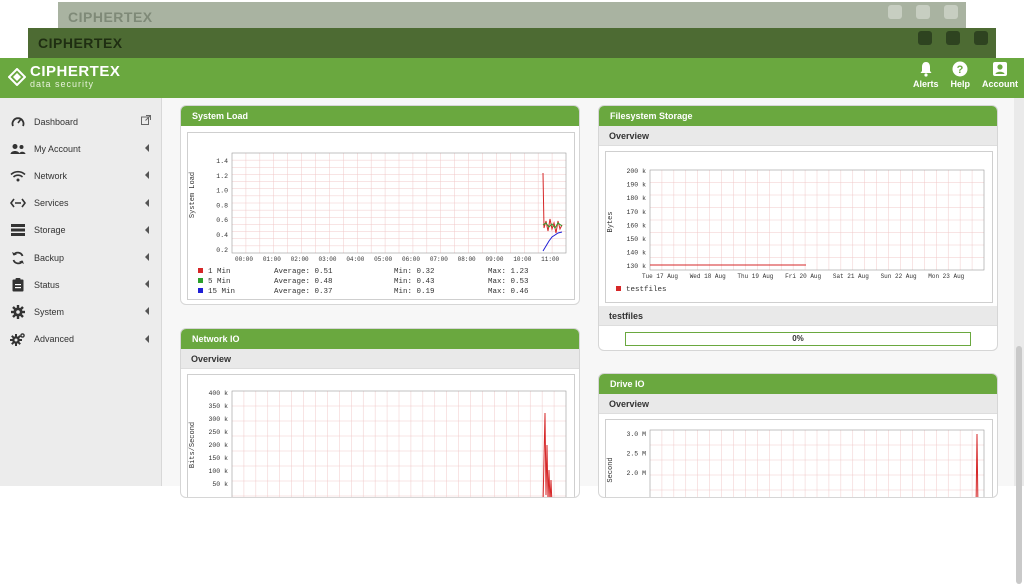 The width and height of the screenshot is (1024, 584). What do you see at coordinates (80, 175) in the screenshot?
I see `sidebar-item-network: Network` at bounding box center [80, 175].